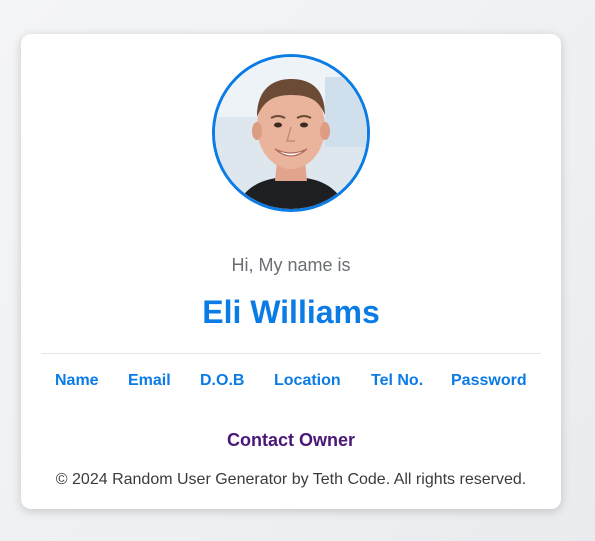  Describe the element at coordinates (307, 381) in the screenshot. I see `tab-location: Location` at that location.